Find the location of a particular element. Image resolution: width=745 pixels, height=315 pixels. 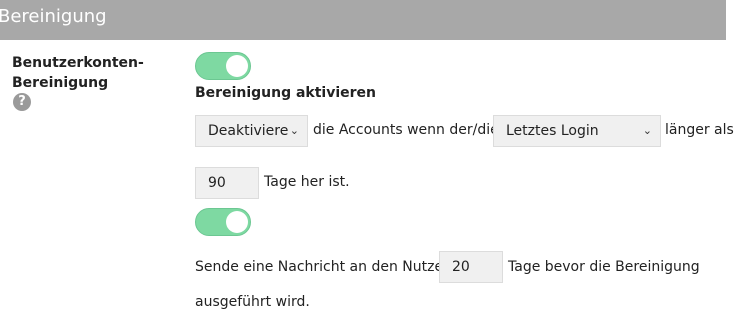

section-header: Bereinigung is located at coordinates (363, 20).